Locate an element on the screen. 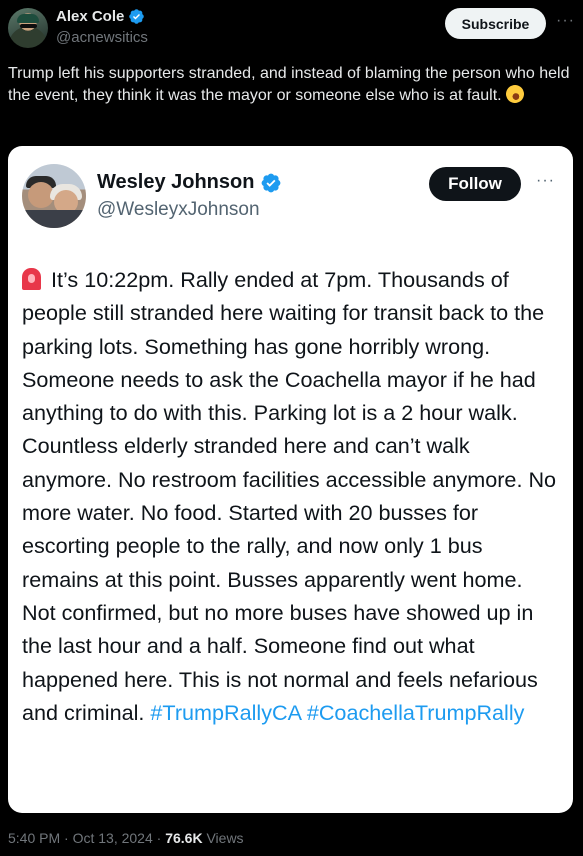  quoted-author-handle: @WesleyxJohnson is located at coordinates (178, 209).